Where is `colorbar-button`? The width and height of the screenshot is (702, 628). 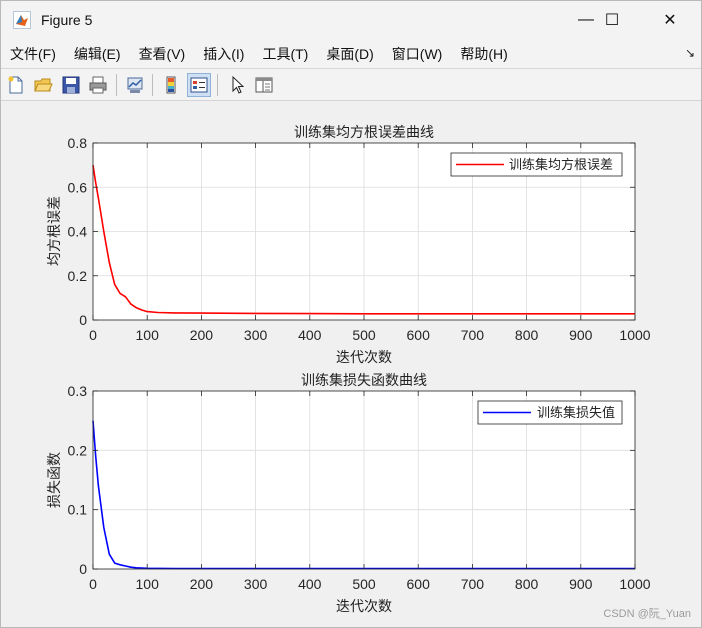 colorbar-button is located at coordinates (171, 85).